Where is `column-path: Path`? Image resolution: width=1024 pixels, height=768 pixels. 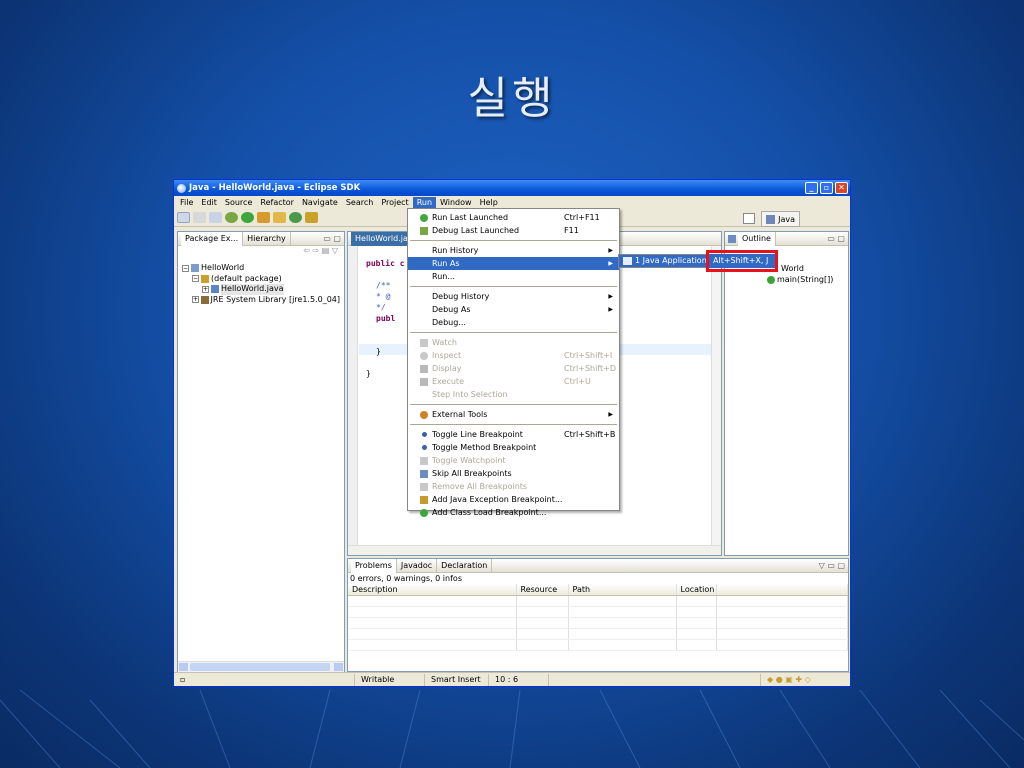
column-path: Path is located at coordinates (622, 590).